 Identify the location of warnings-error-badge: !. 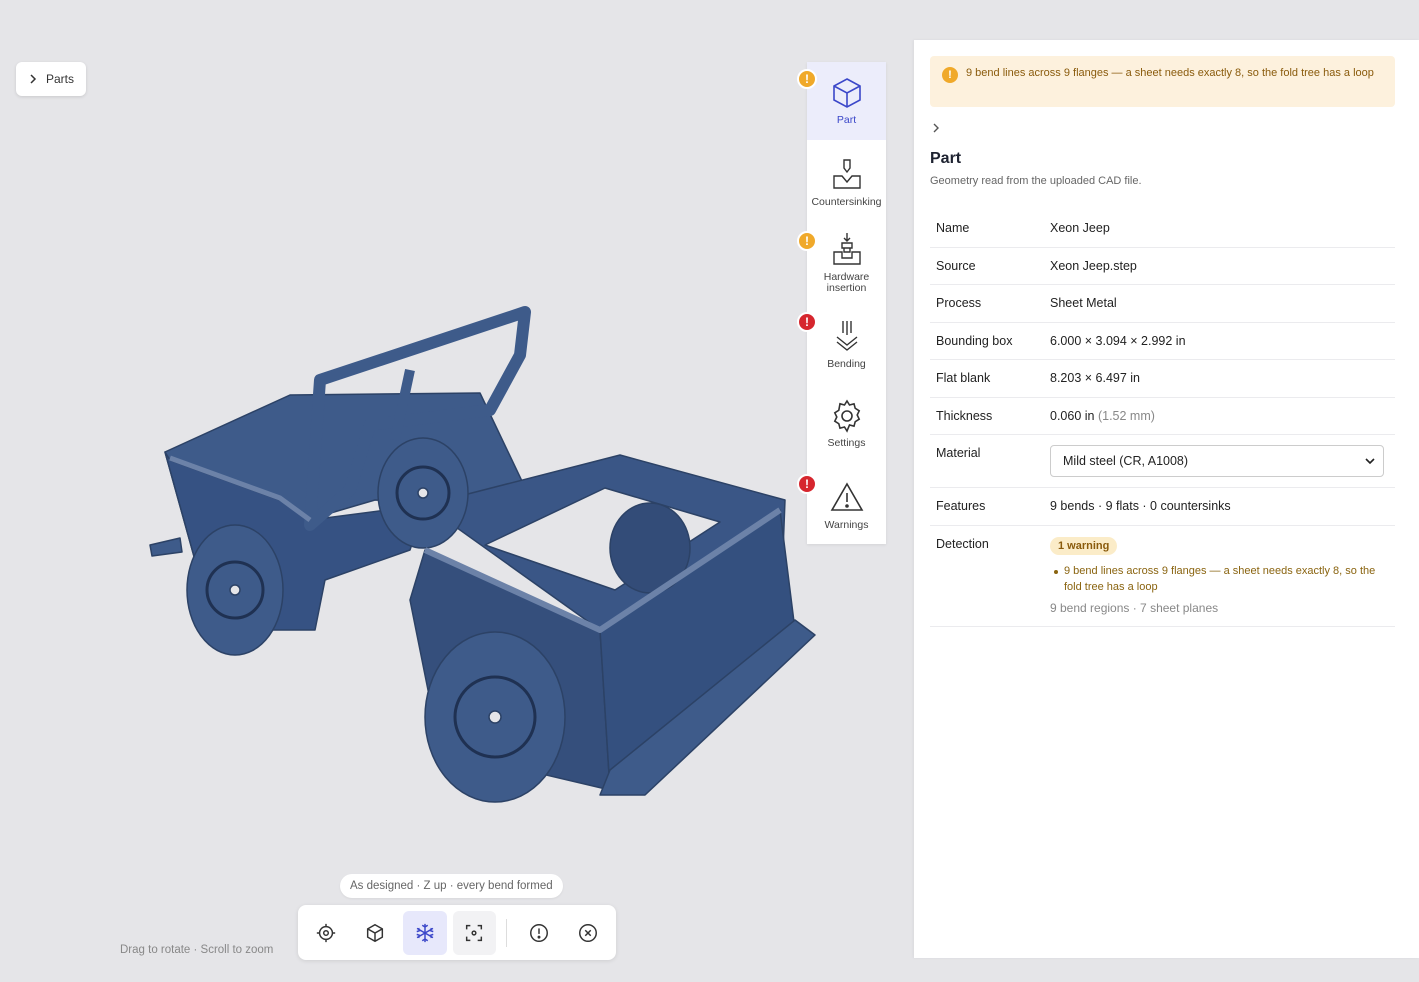
(807, 484).